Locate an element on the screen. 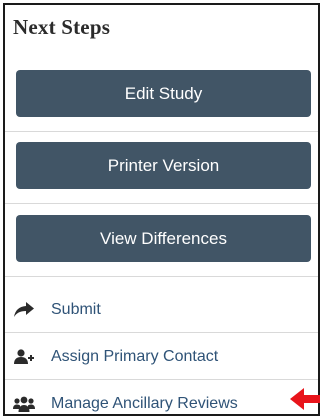 This screenshot has height=419, width=323. submit-link: Submit is located at coordinates (161, 310).